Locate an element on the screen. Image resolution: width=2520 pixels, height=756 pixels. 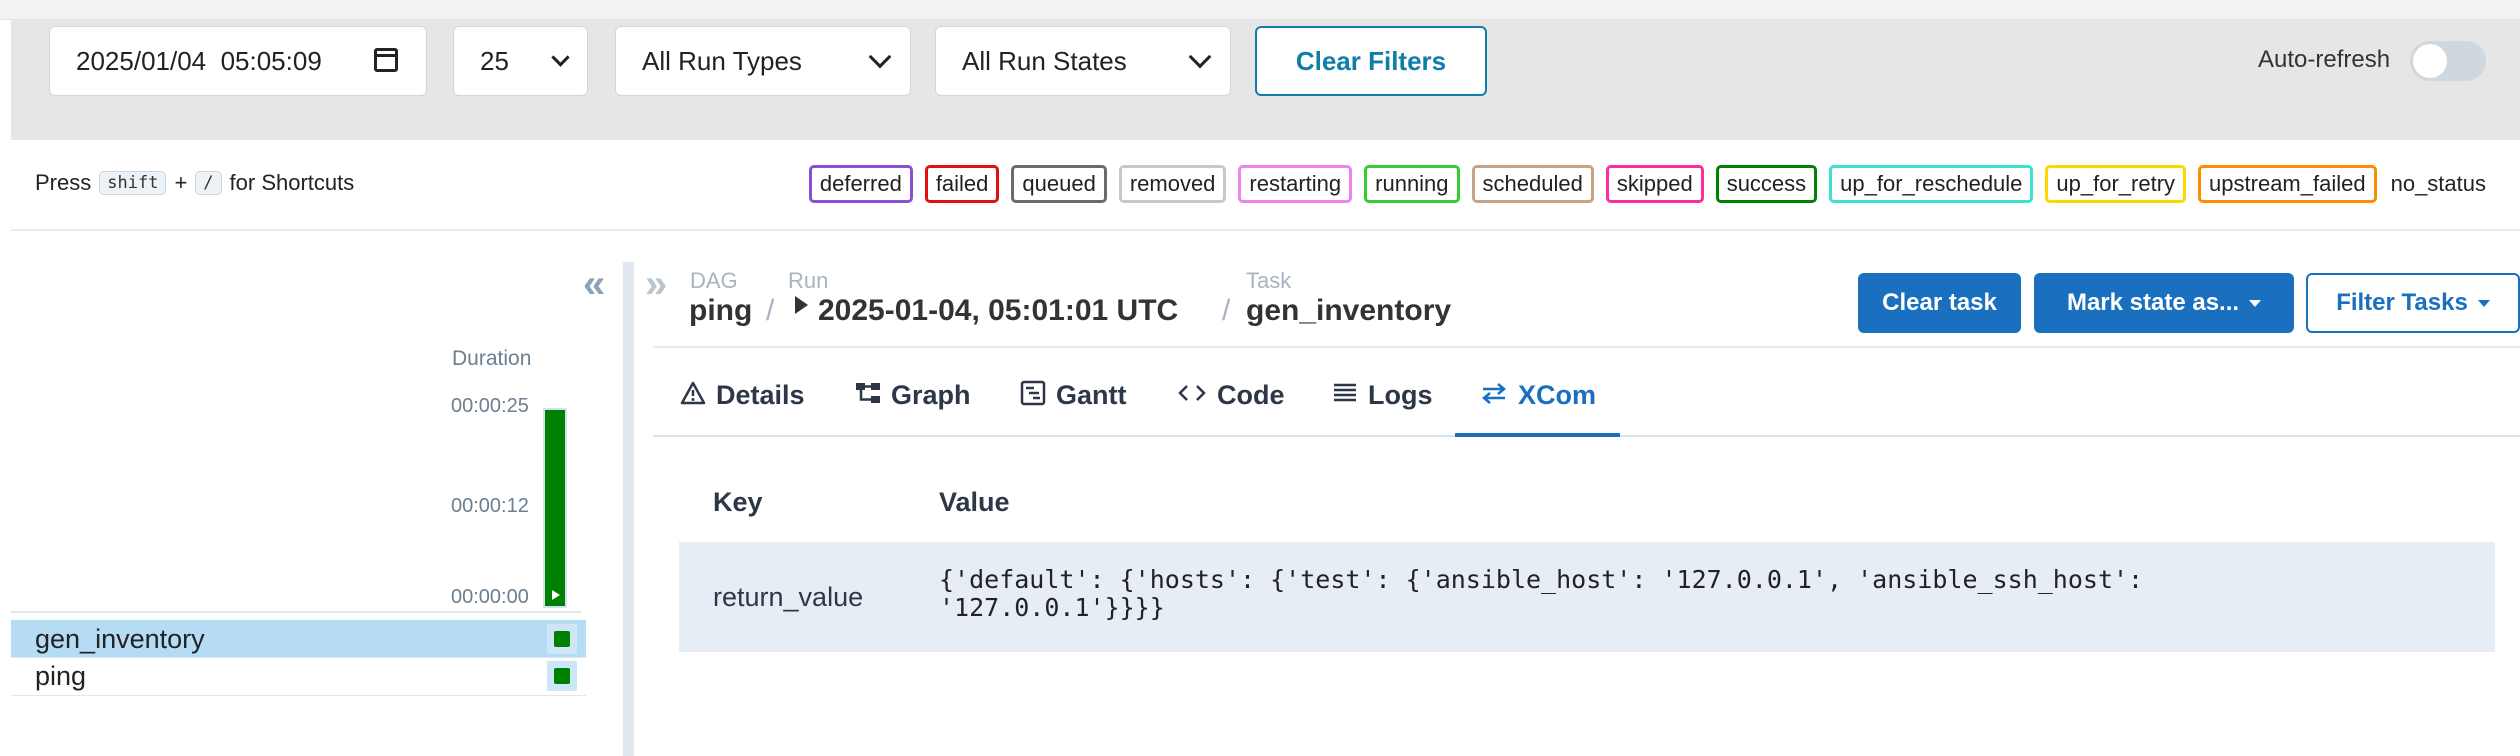
tab-gantt: Gantt is located at coordinates (1073, 408).